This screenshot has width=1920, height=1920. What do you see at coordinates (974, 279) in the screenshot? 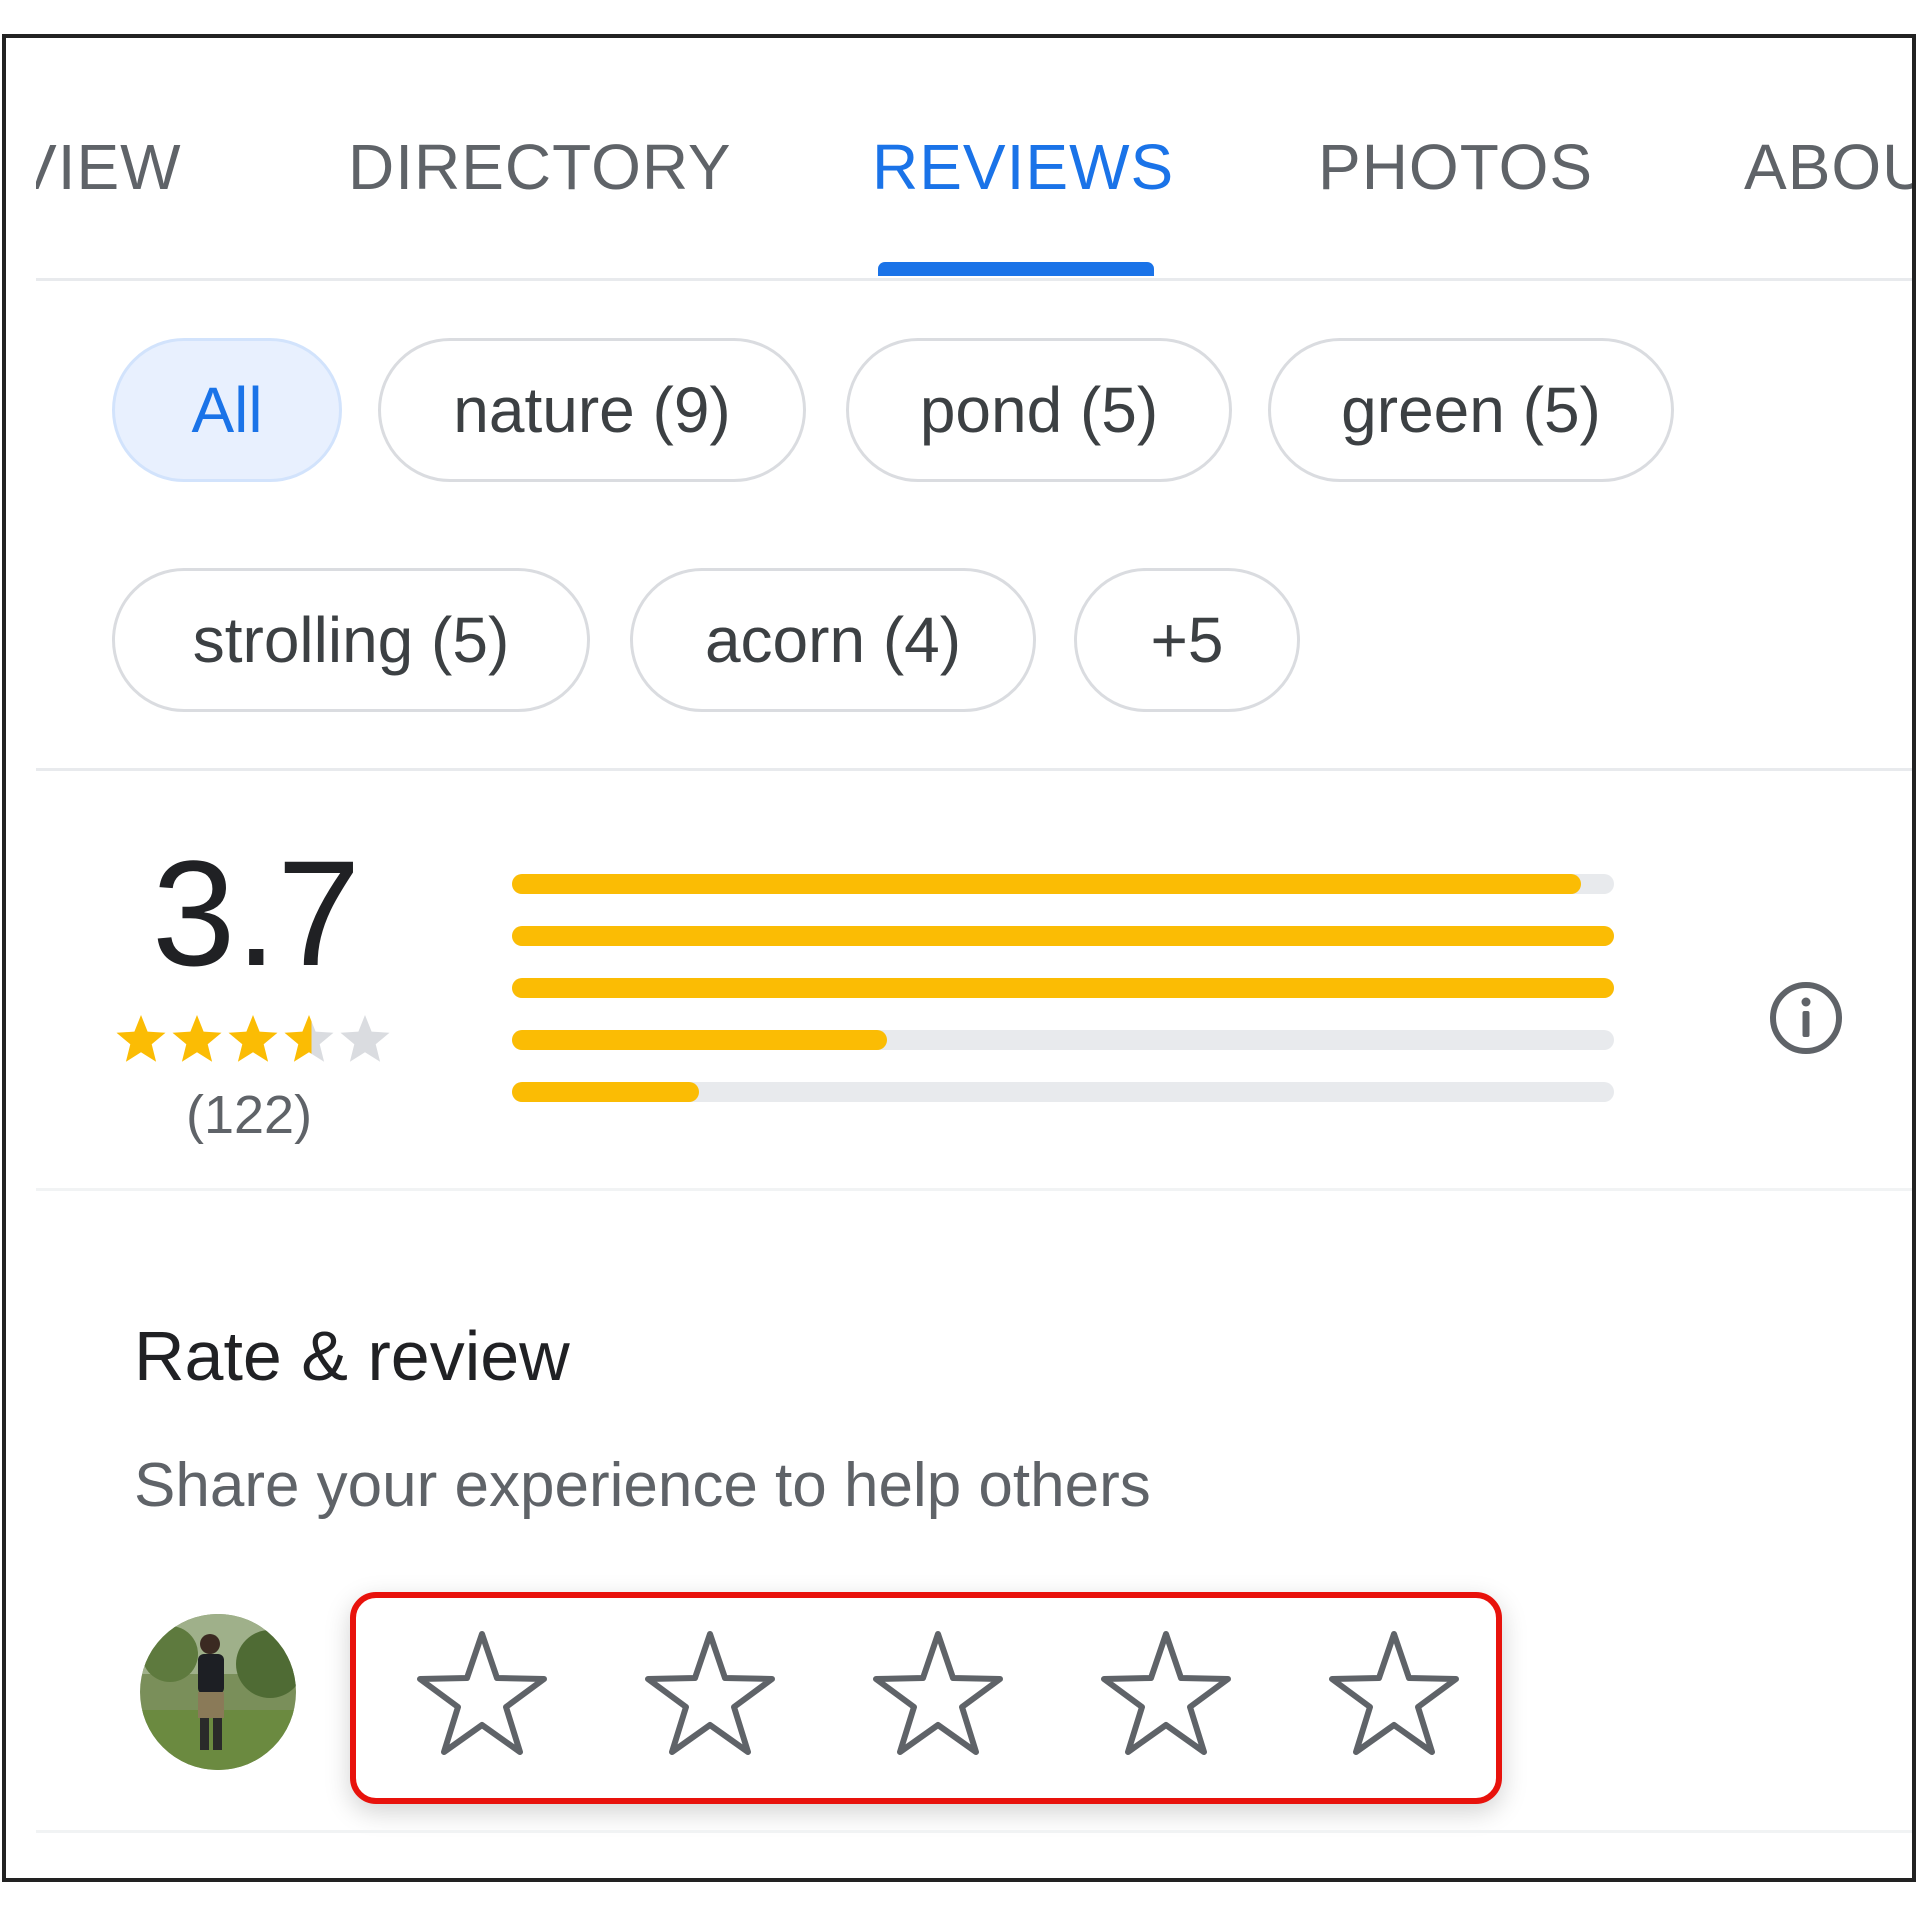
I see `tab-divider` at bounding box center [974, 279].